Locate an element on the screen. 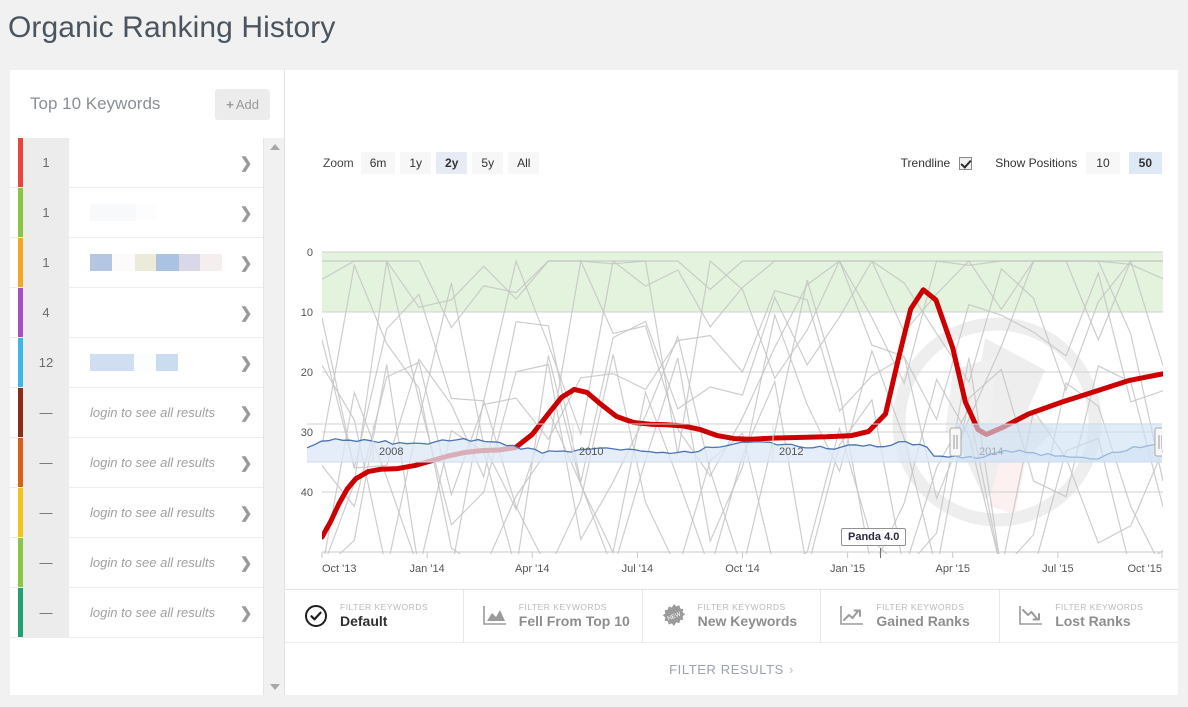 This screenshot has width=1188, height=707. filter-tab-text: FILTER KEYWORDS Fell From Top 10 is located at coordinates (574, 616).